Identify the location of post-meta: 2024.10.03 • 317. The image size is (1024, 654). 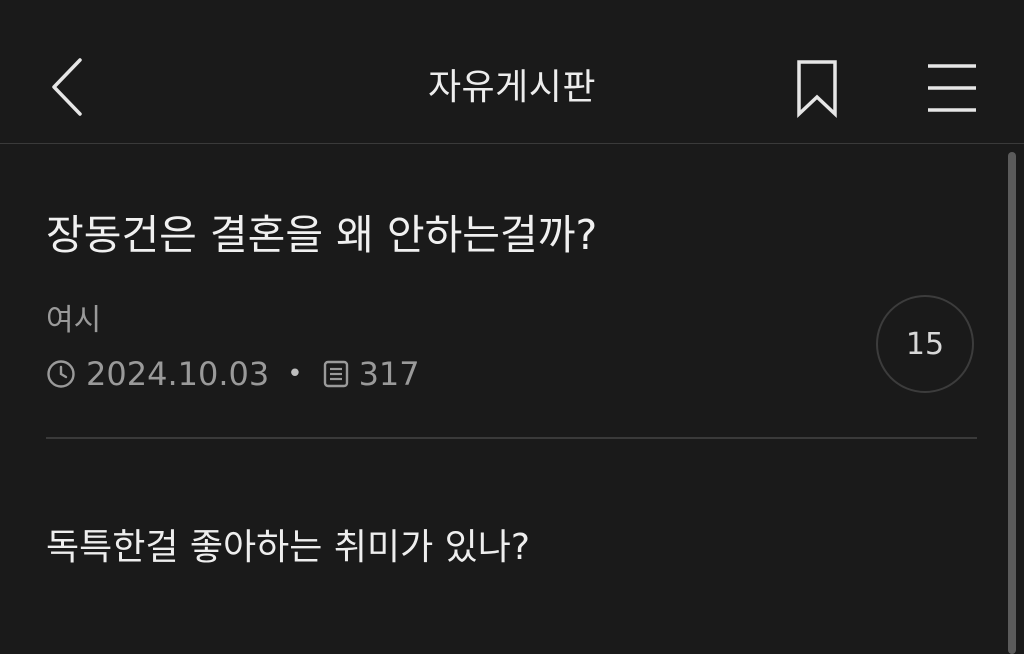
(233, 374).